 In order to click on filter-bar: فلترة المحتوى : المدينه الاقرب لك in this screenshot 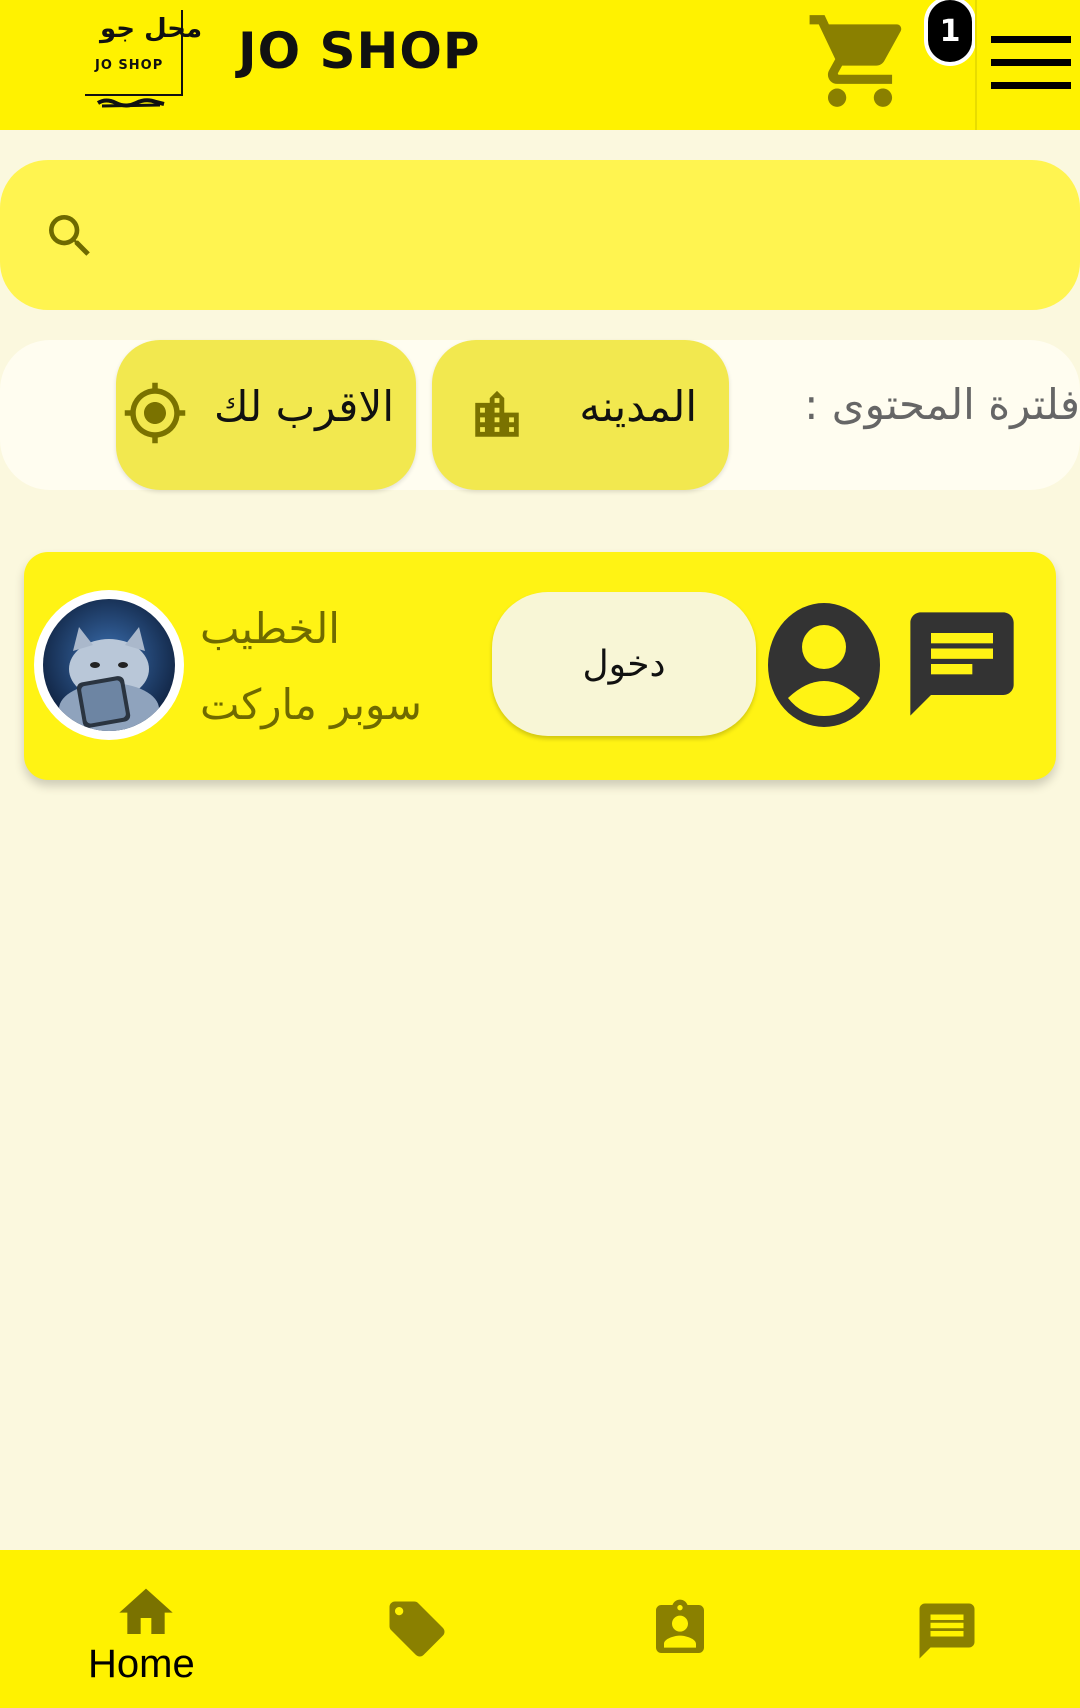, I will do `click(540, 415)`.